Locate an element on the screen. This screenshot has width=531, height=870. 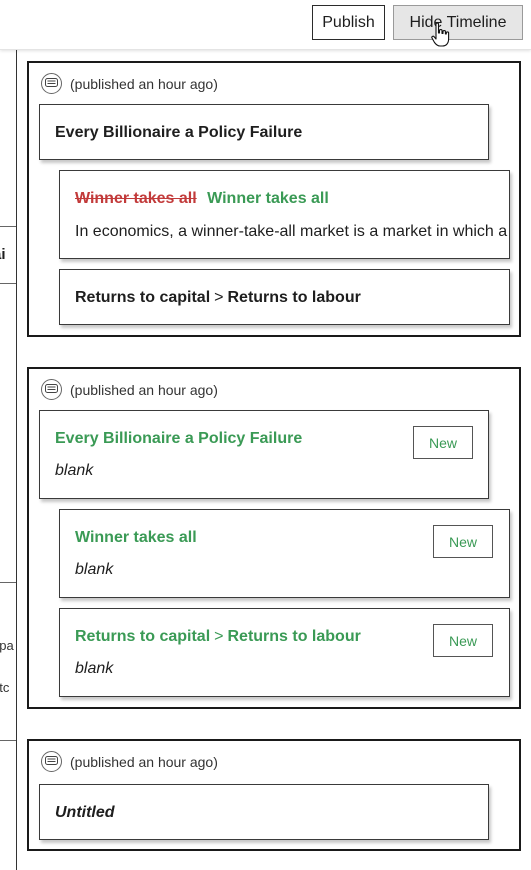
timeline-entry: (published an hour ago) Untitled is located at coordinates (274, 795).